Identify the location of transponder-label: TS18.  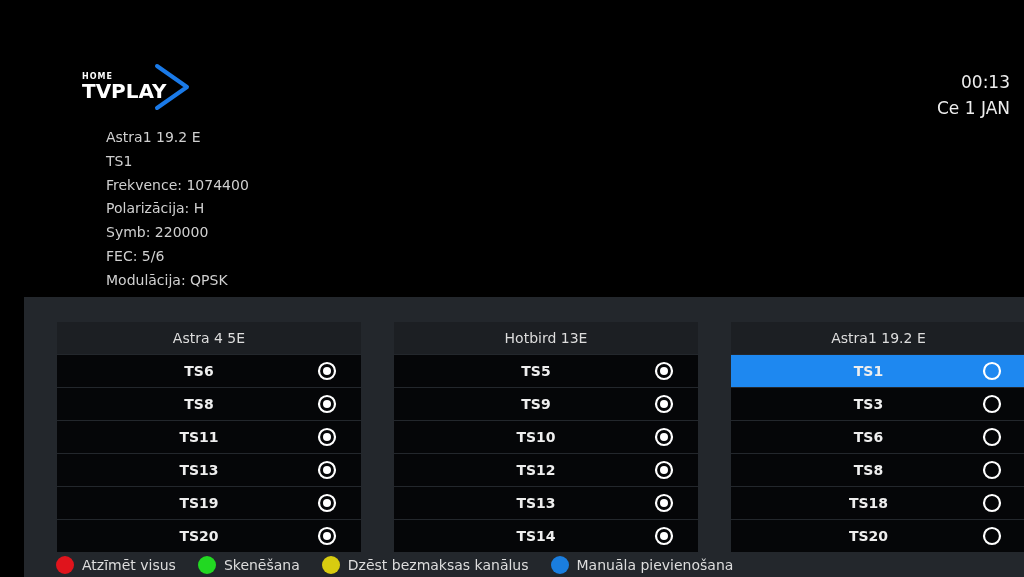
(868, 503).